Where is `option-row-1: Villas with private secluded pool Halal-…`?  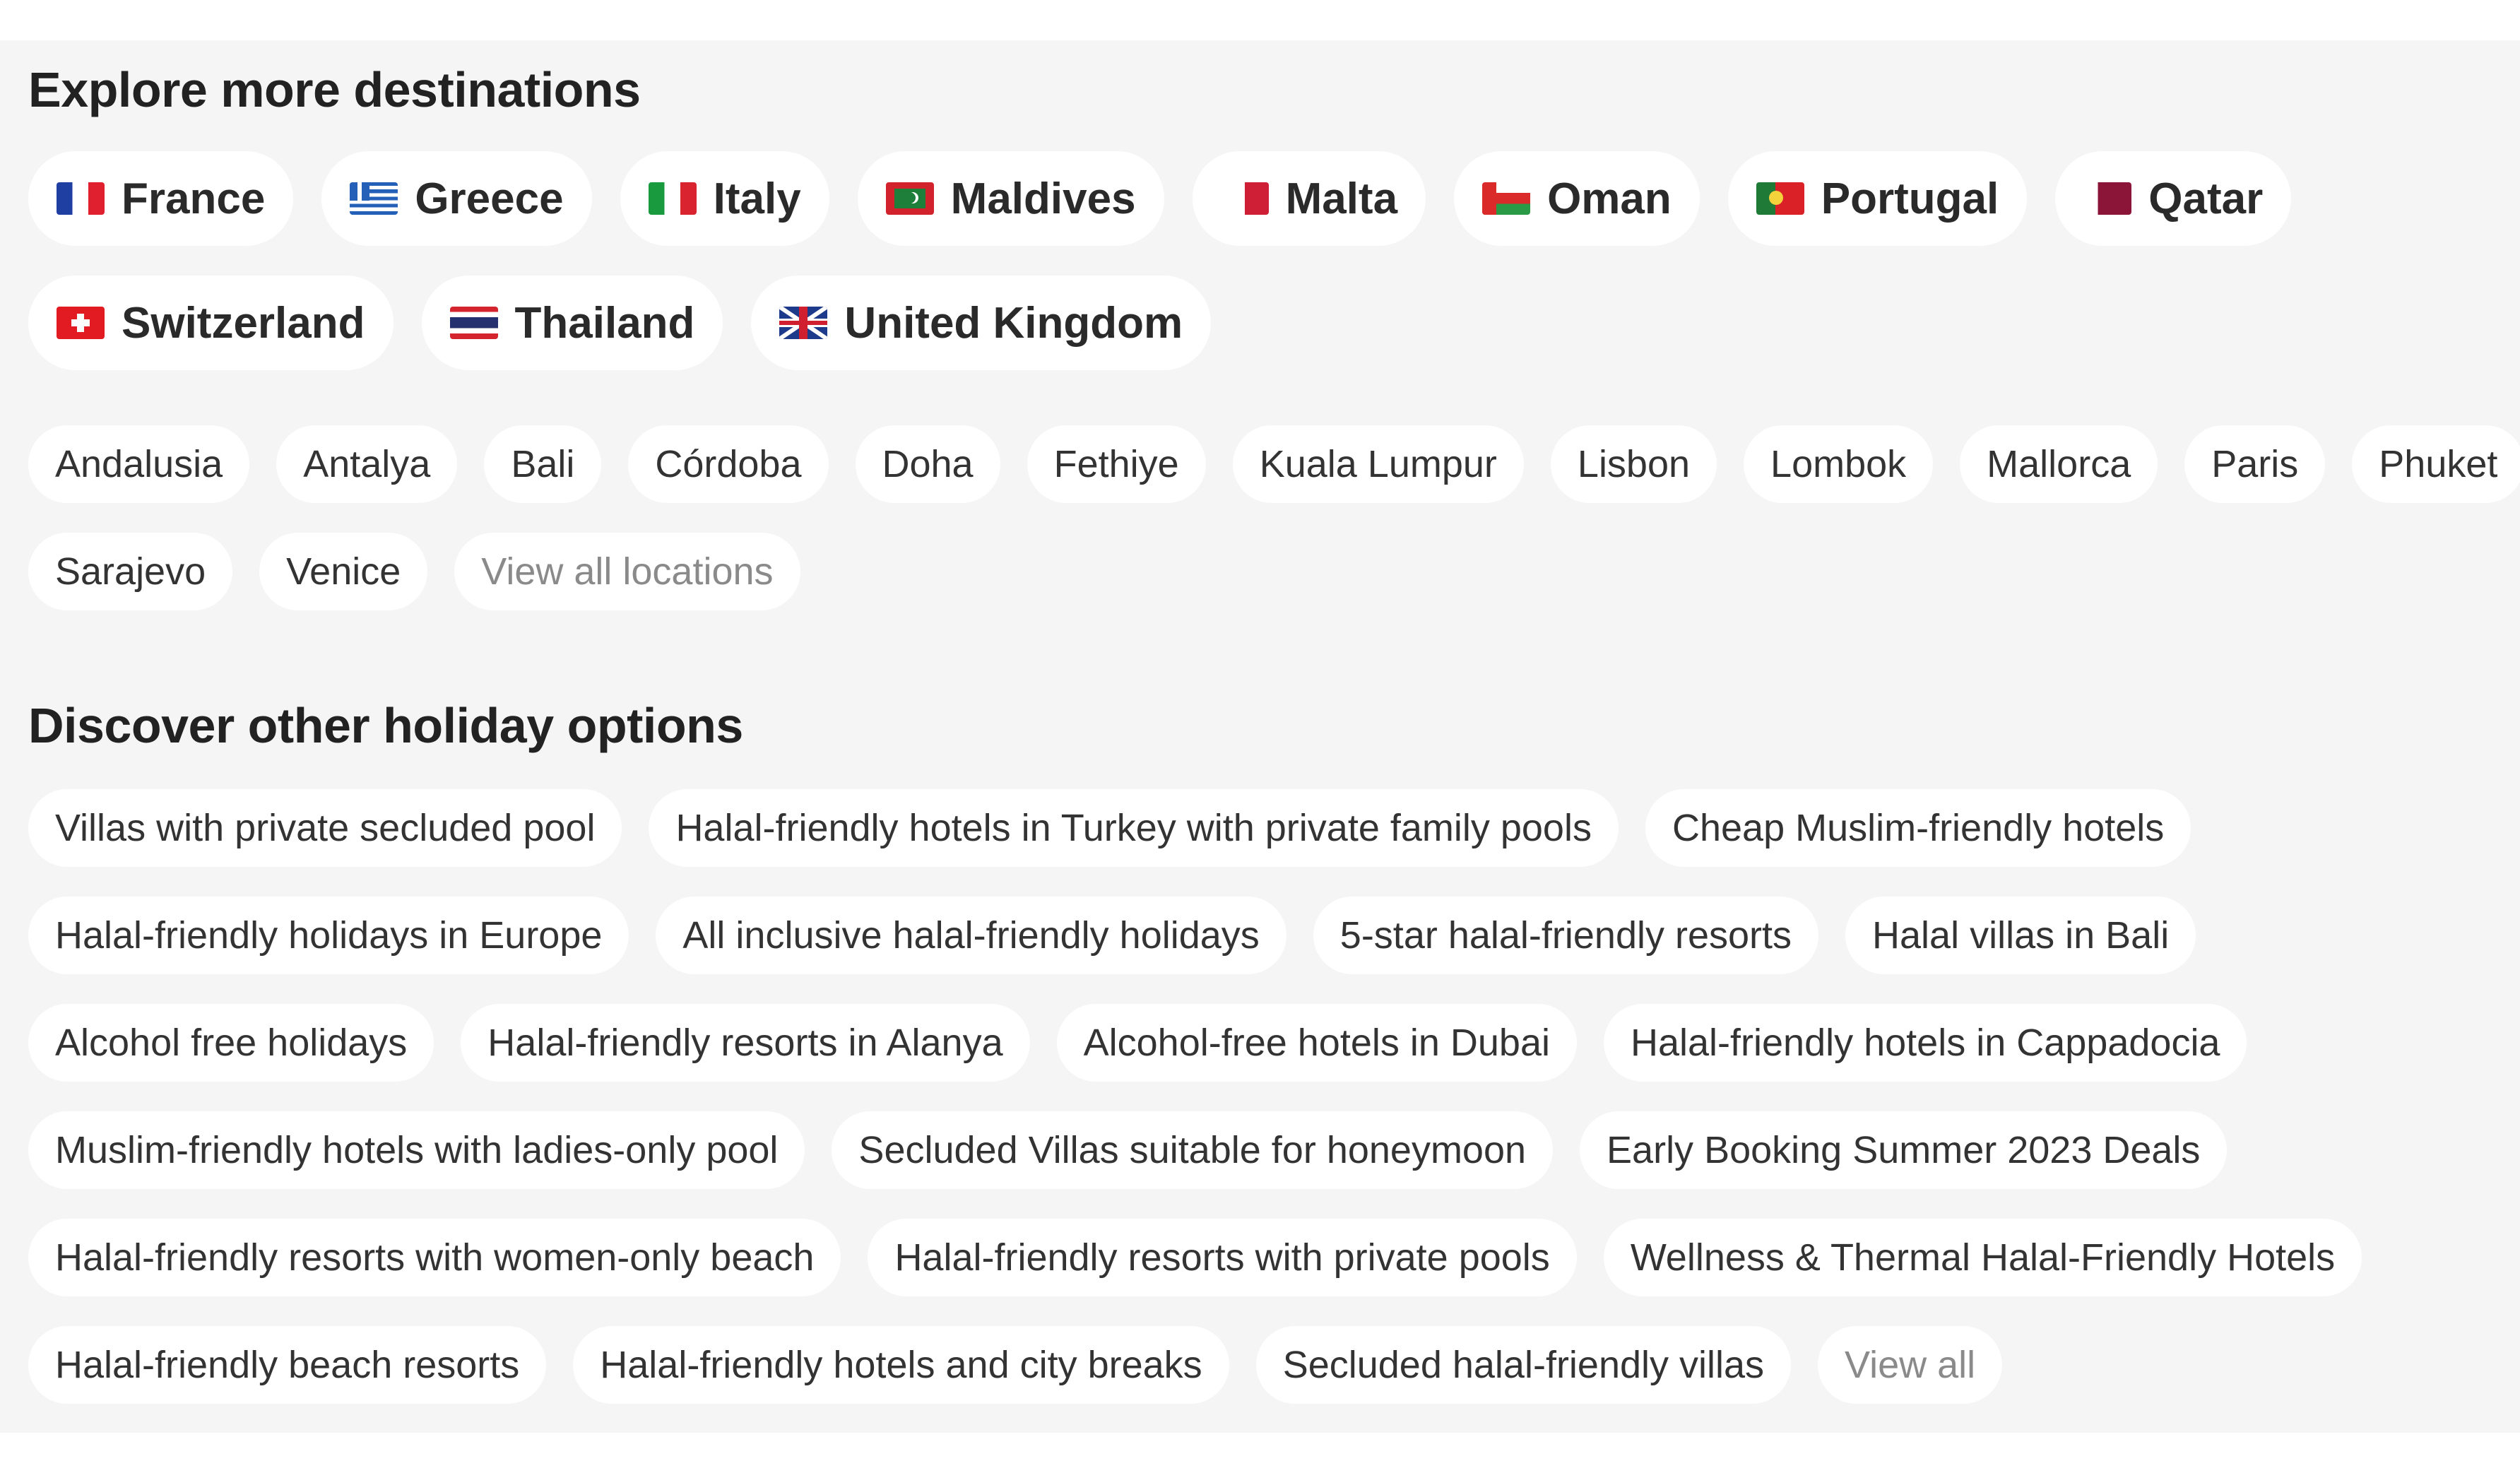
option-row-1: Villas with private secluded pool Halal-… is located at coordinates (1123, 828).